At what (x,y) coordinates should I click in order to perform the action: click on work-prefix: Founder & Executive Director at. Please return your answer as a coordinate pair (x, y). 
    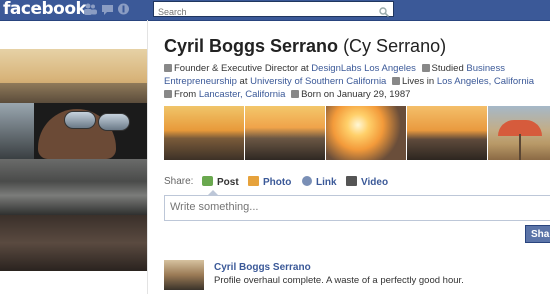
    Looking at the image, I should click on (241, 68).